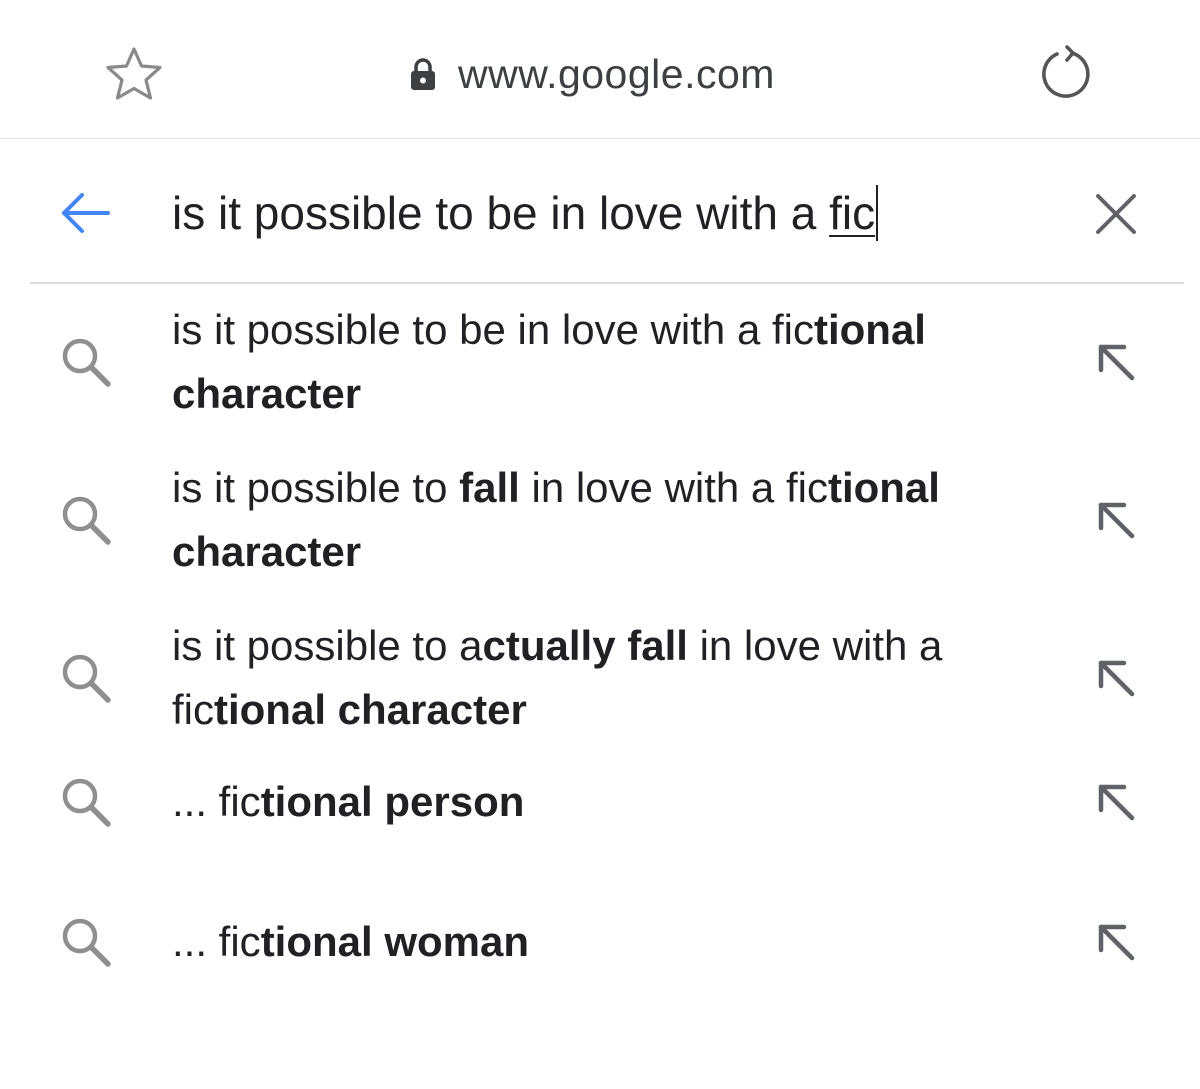 This screenshot has width=1200, height=1089. Describe the element at coordinates (673, 487) in the screenshot. I see `suggestion-typed-text: in love with a fic` at that location.